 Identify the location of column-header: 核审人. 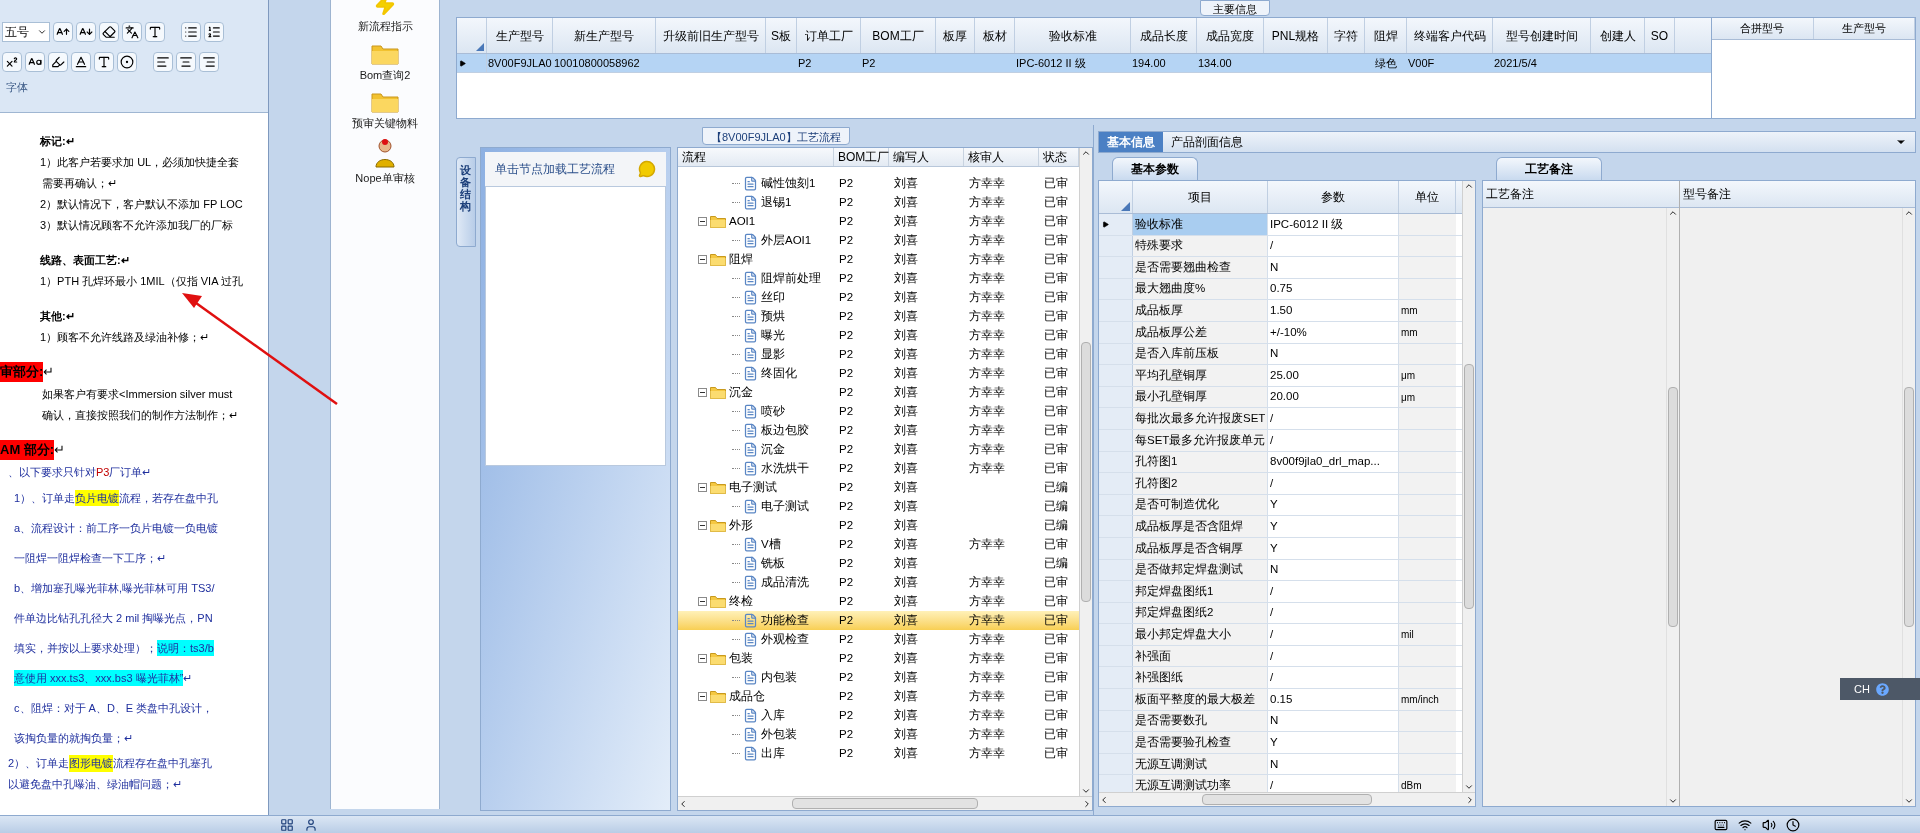
(1001, 157).